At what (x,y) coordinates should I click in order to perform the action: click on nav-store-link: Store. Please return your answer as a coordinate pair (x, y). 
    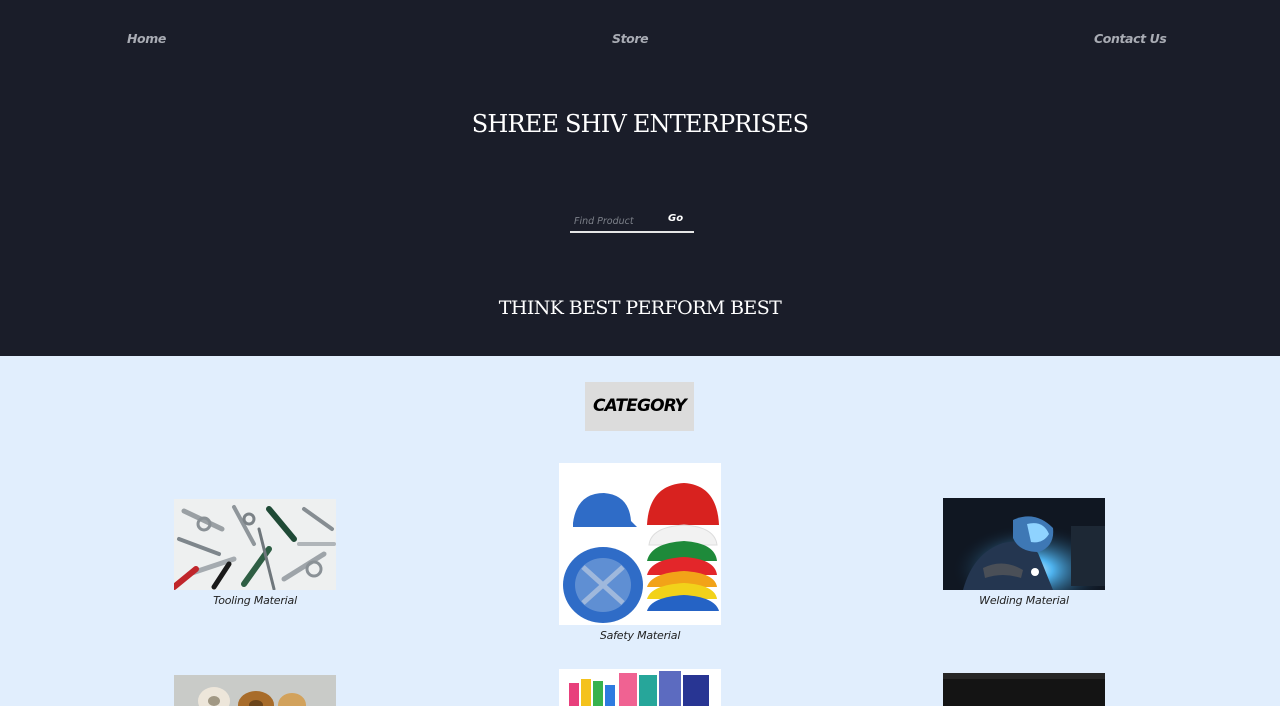
    Looking at the image, I should click on (630, 38).